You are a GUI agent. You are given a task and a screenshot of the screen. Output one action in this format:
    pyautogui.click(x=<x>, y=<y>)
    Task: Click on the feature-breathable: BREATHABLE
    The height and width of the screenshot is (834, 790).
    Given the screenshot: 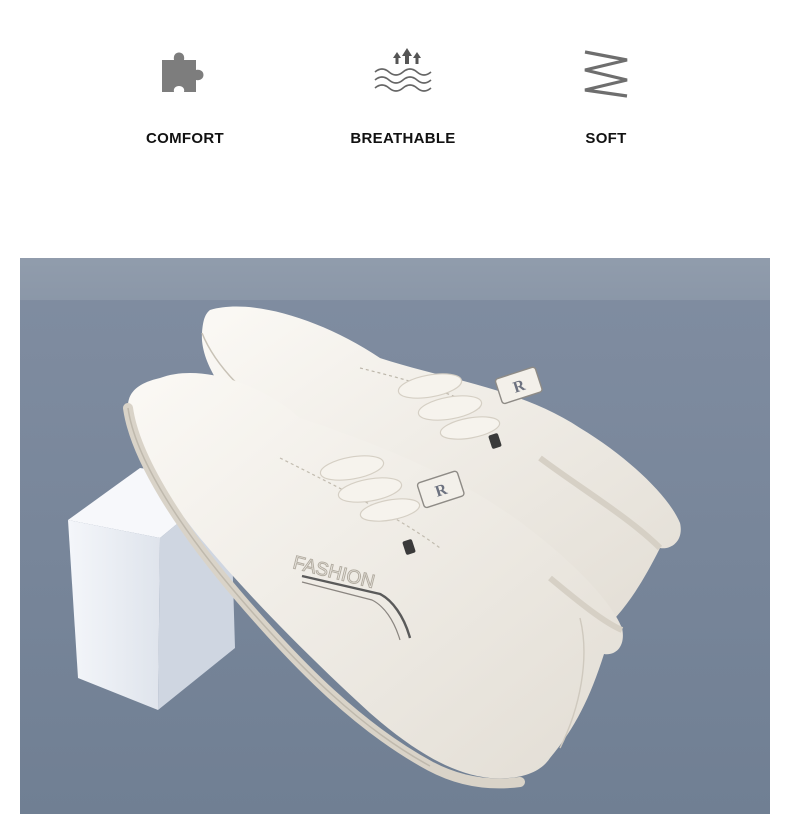 What is the action you would take?
    pyautogui.click(x=403, y=98)
    